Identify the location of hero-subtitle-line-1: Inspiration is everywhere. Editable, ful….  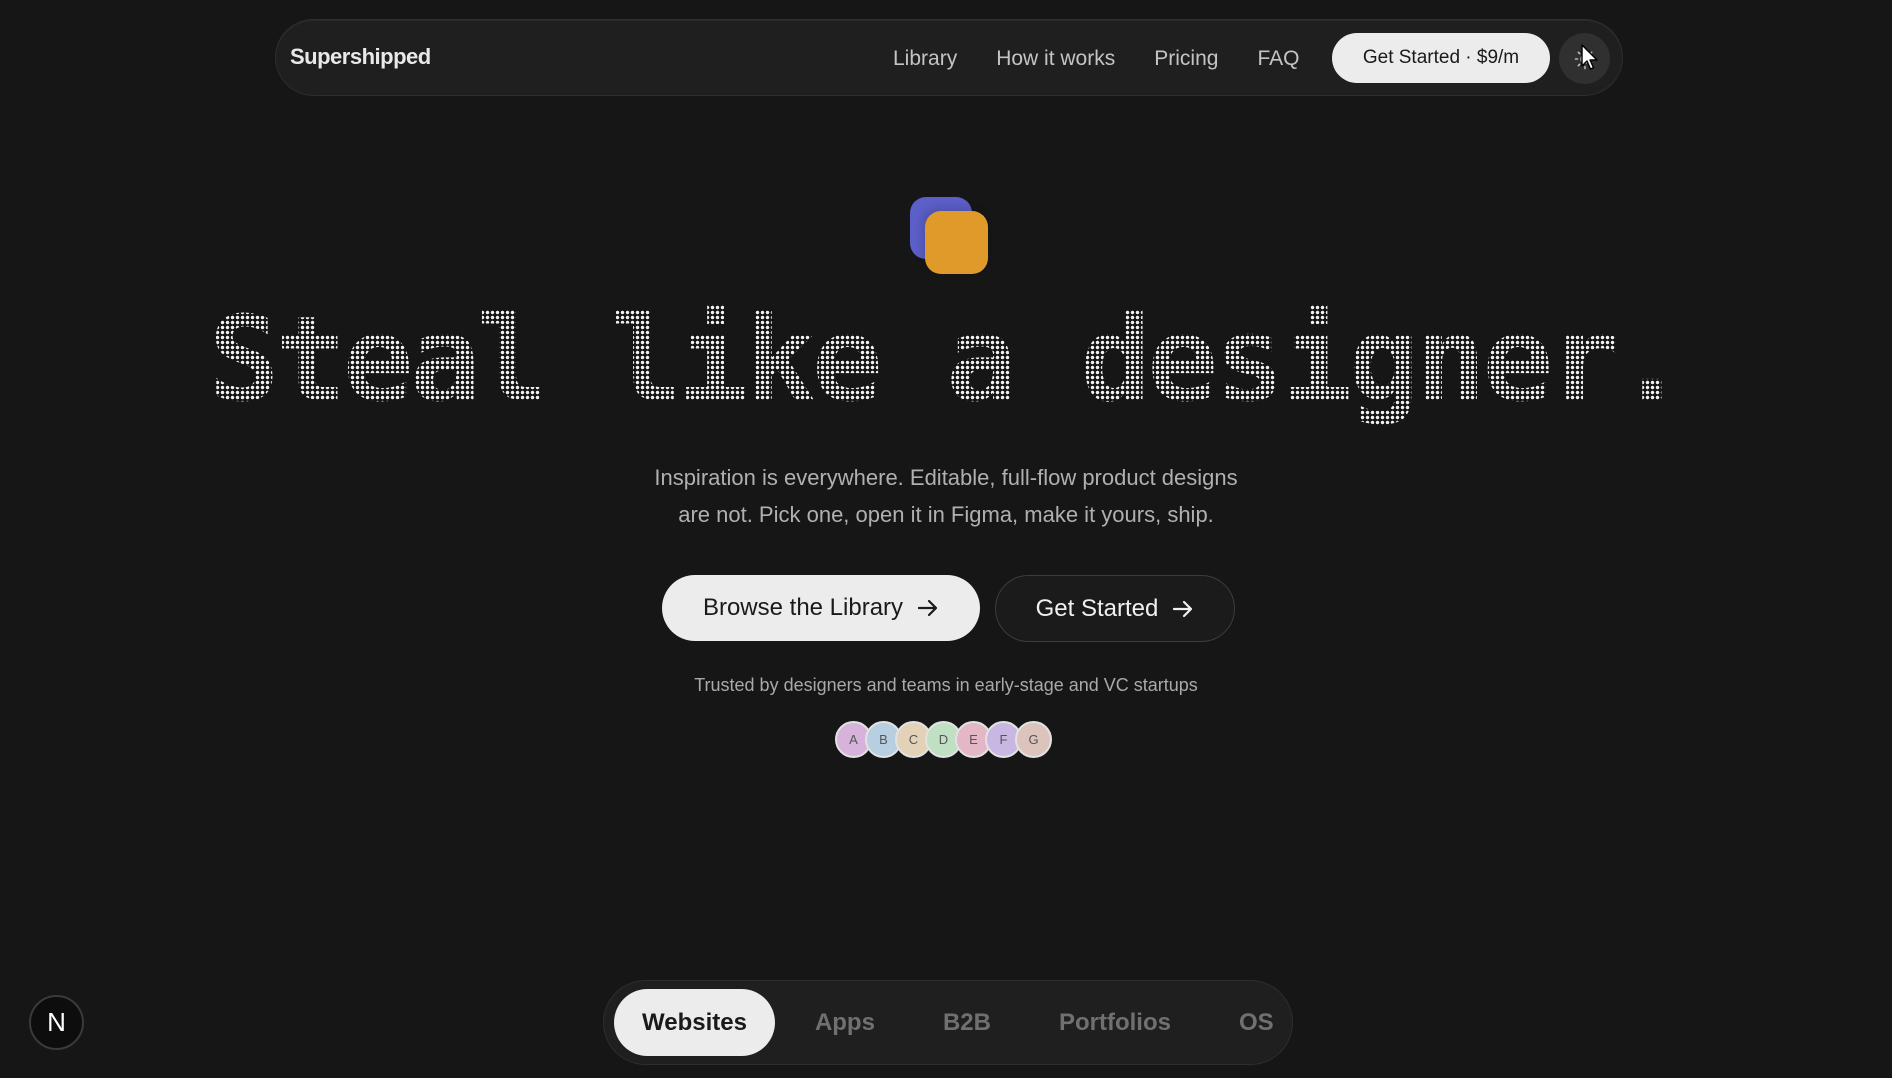
(946, 477).